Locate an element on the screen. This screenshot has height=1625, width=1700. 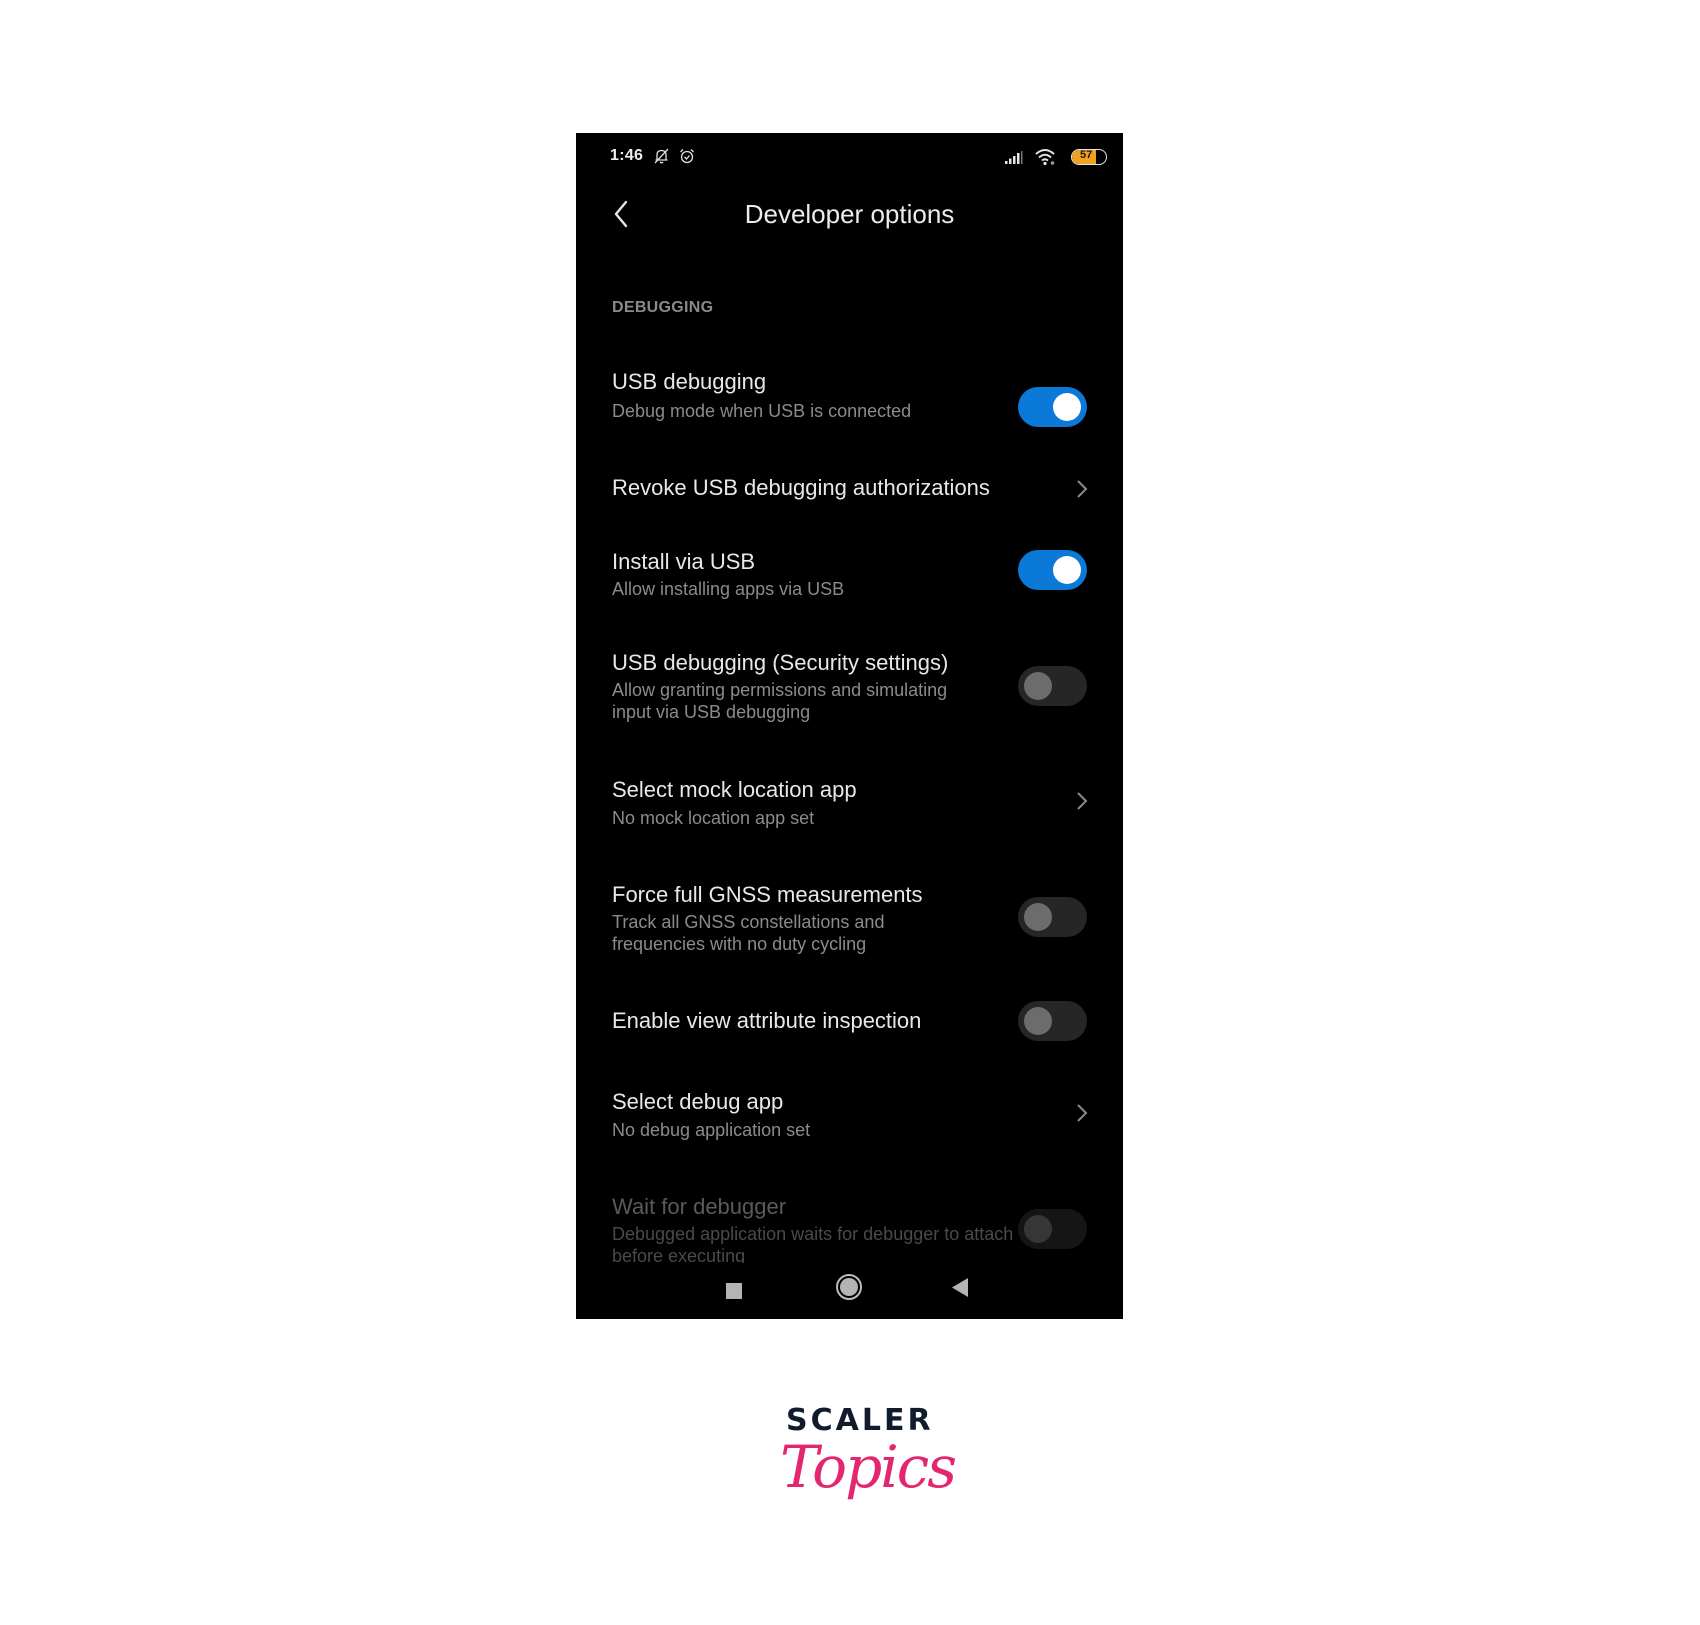
install-via-usb-toggle is located at coordinates (1052, 570).